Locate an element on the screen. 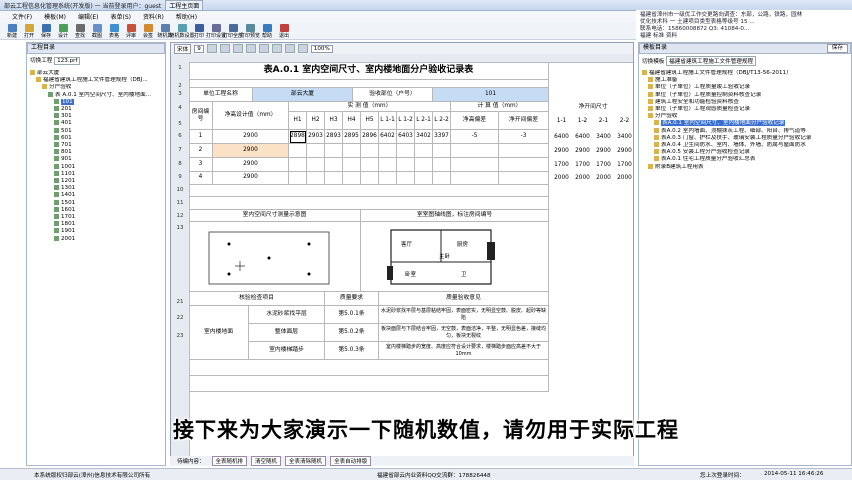 The image size is (852, 480). h-value-cell: 2895 is located at coordinates (352, 137).